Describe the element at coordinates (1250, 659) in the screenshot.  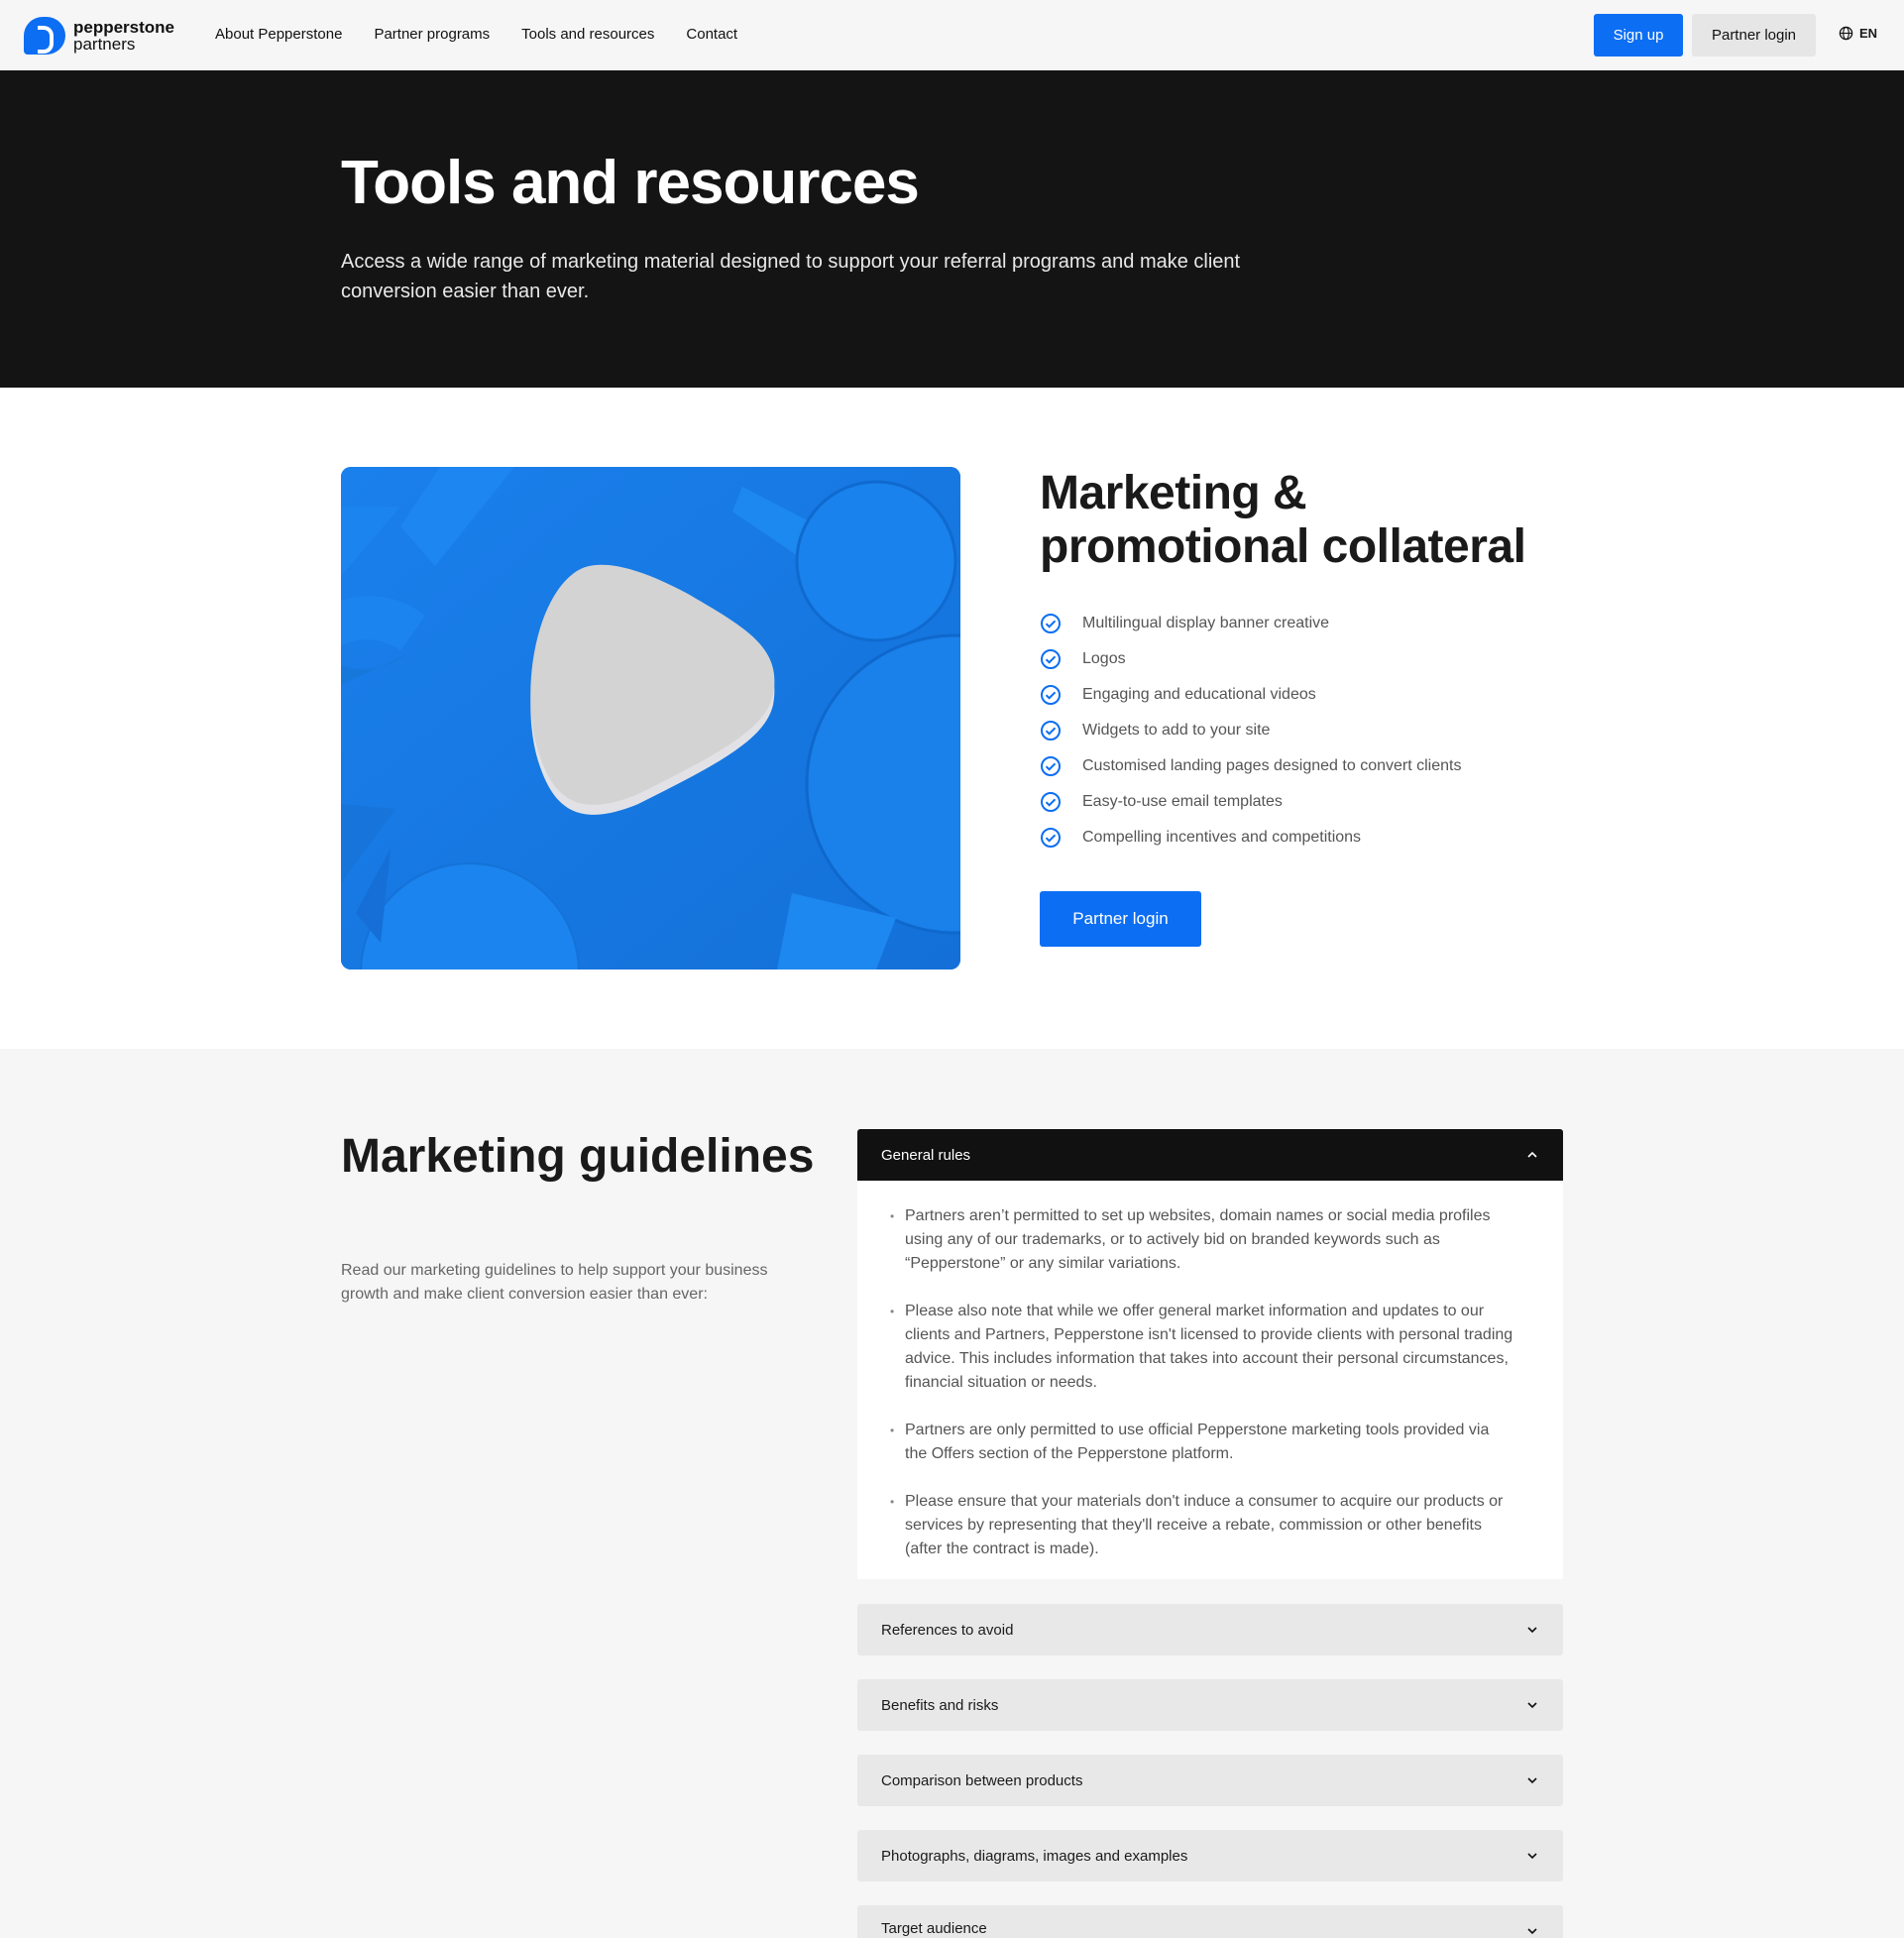
I see `list-item: Logos` at that location.